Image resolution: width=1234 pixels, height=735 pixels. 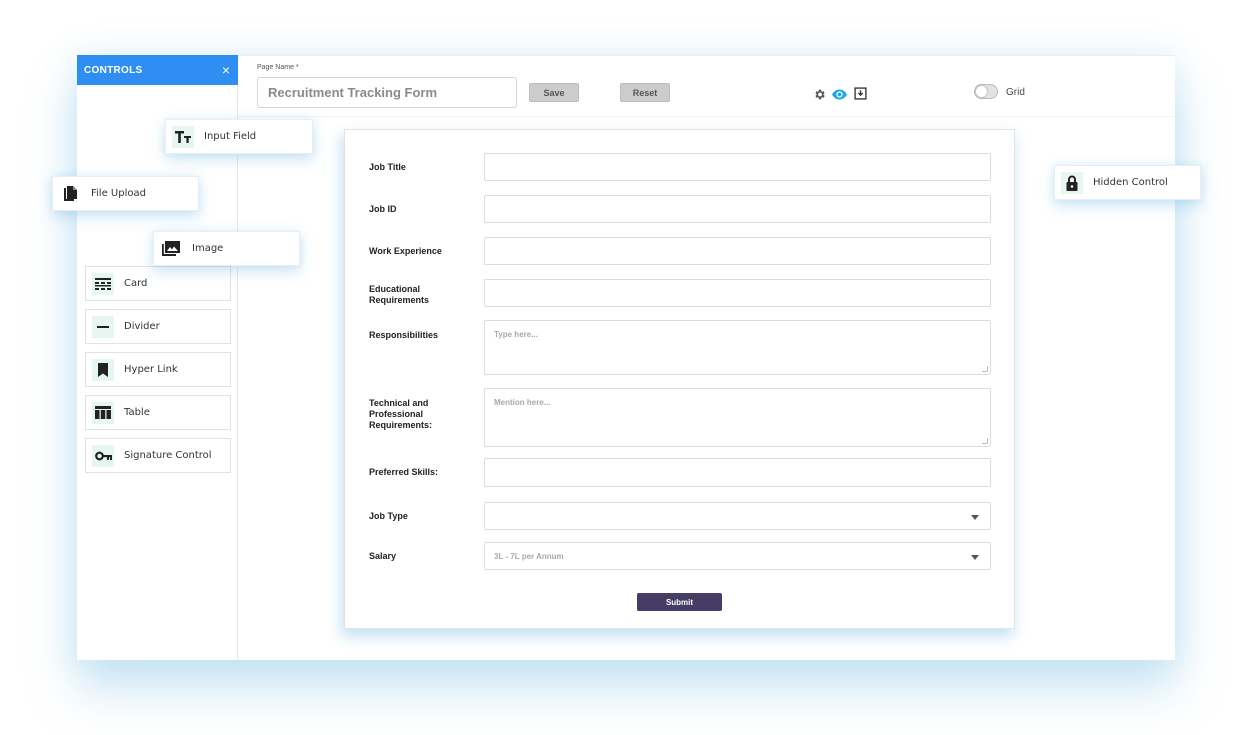 I want to click on control-item-label: Hidden Control, so click(x=1130, y=182).